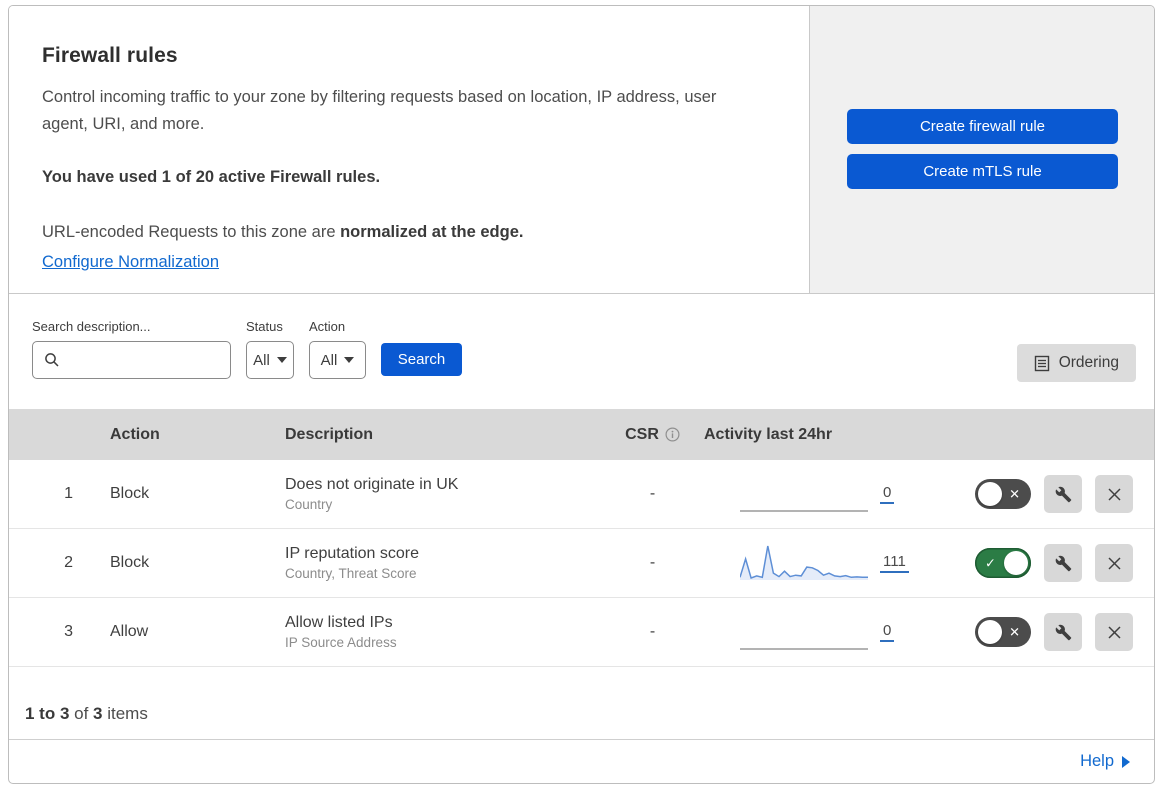  What do you see at coordinates (672, 434) in the screenshot?
I see `info-icon` at bounding box center [672, 434].